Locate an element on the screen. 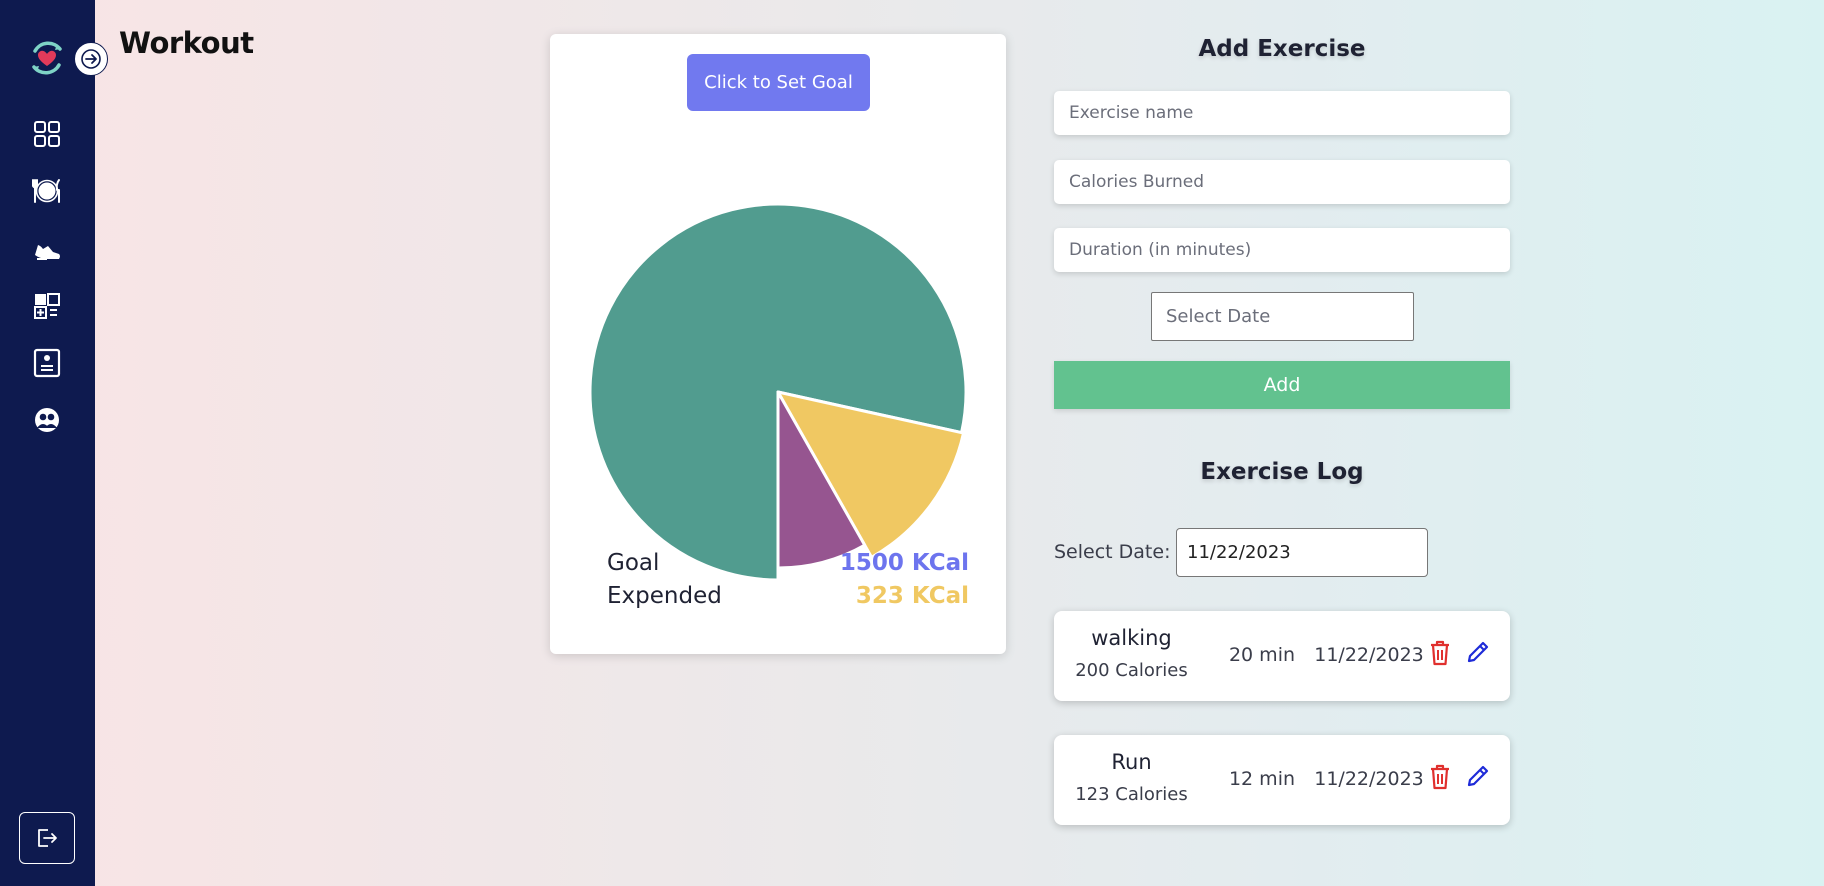 This screenshot has height=886, width=1824. expended-row: Expended 323 KCal is located at coordinates (788, 599).